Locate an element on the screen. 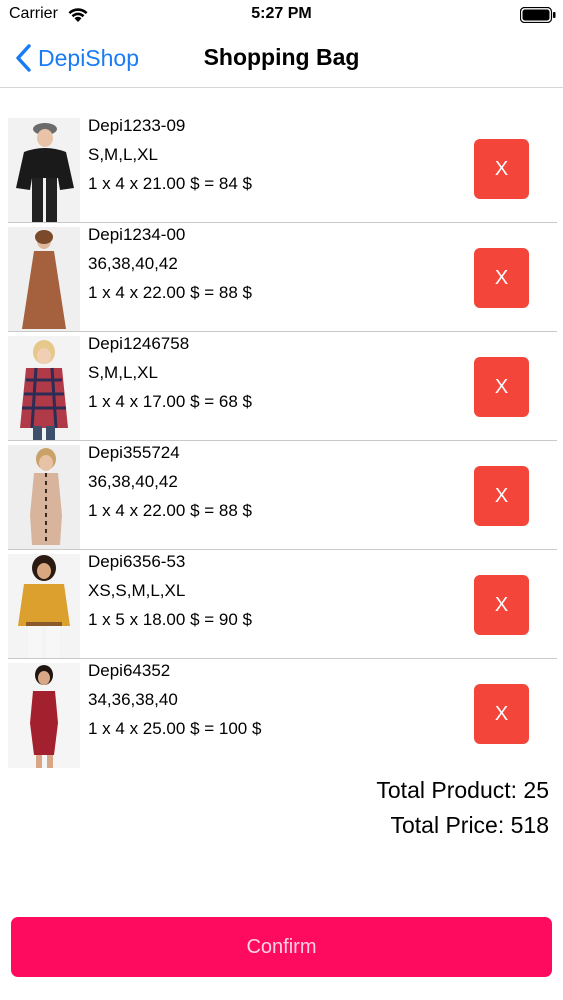  product-sizes: 34,36,38,40 is located at coordinates (133, 699).